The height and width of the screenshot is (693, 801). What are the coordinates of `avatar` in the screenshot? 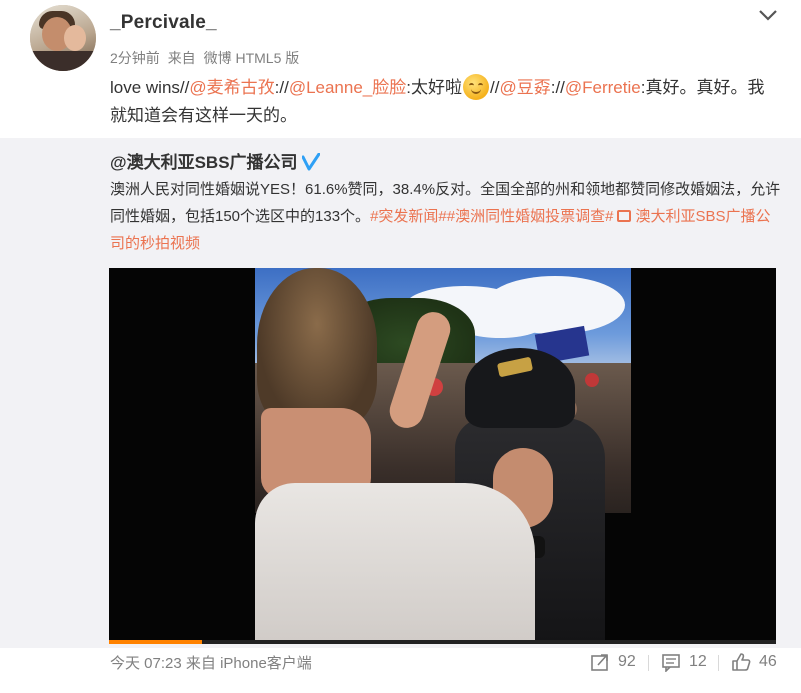 It's located at (63, 38).